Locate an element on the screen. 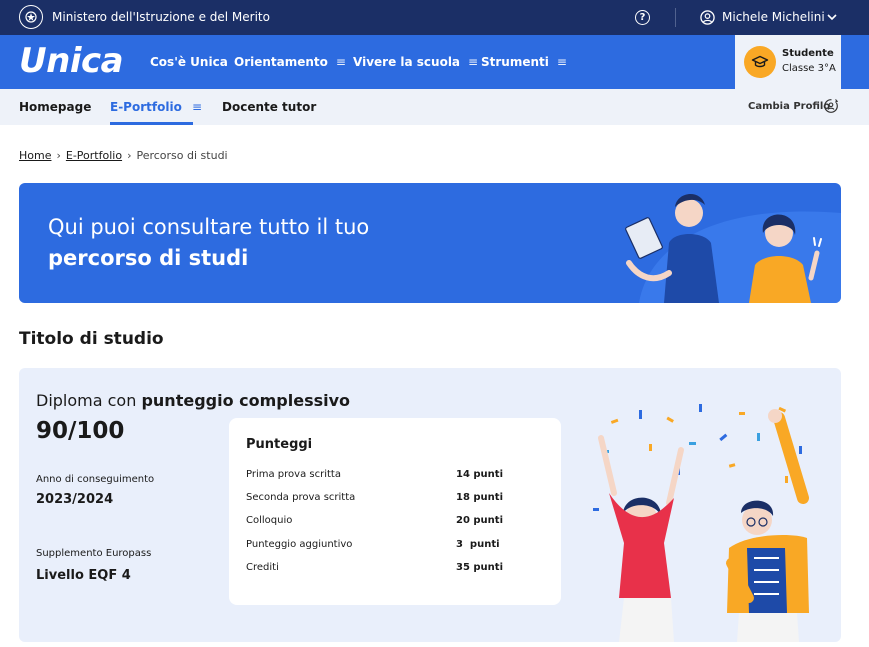 The width and height of the screenshot is (869, 647). europass-label: Supplemento Europass is located at coordinates (94, 553).